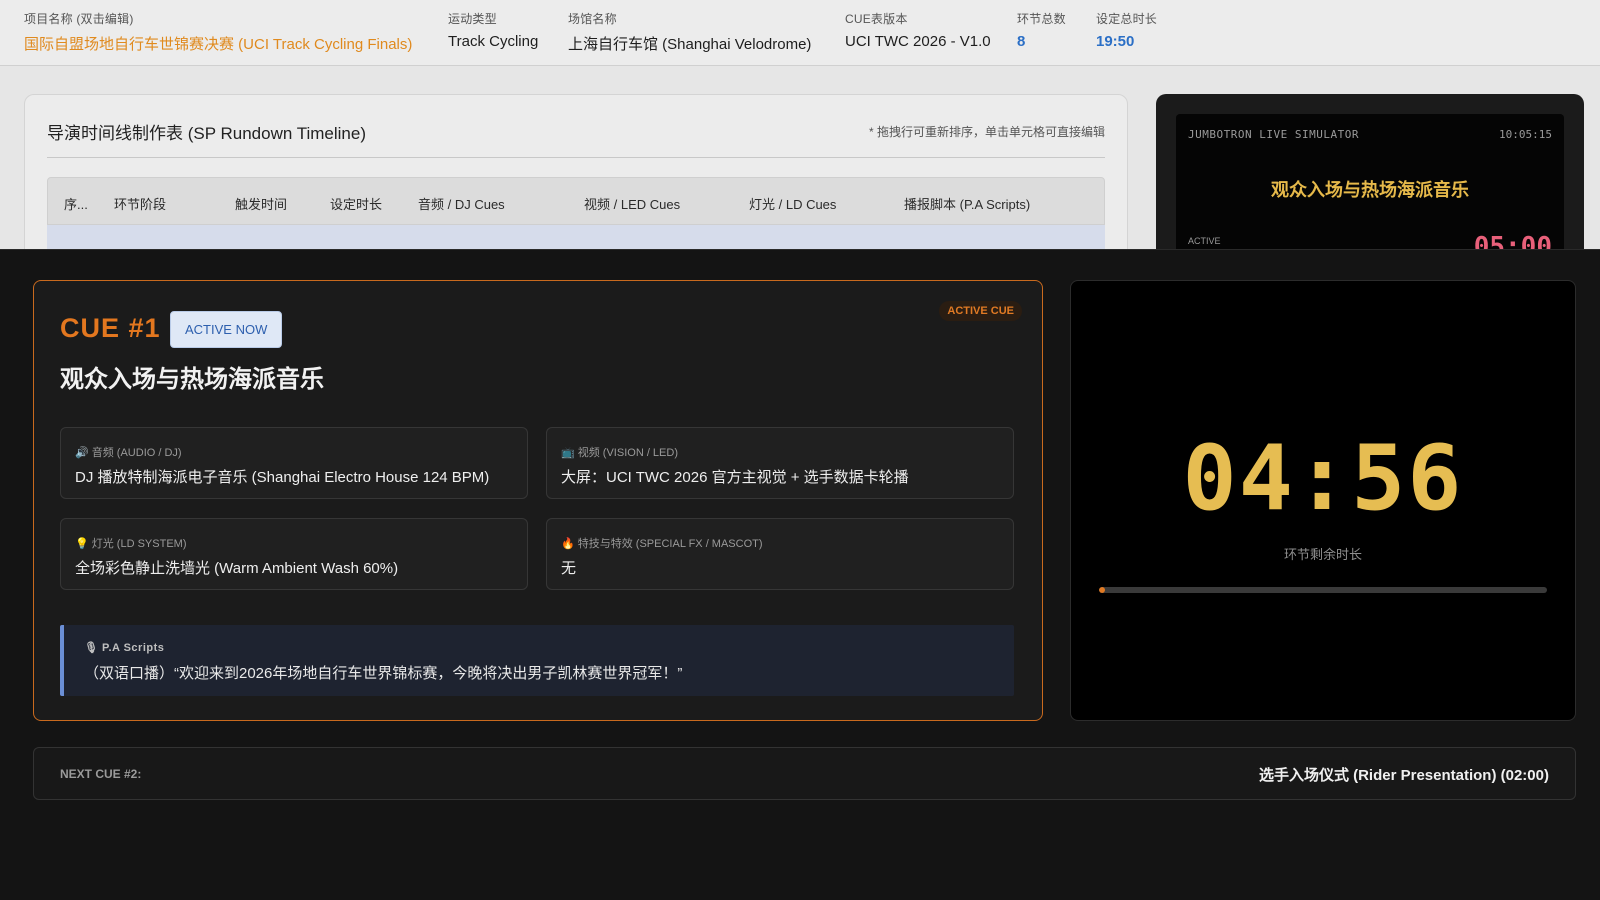 This screenshot has width=1600, height=900. What do you see at coordinates (472, 19) in the screenshot?
I see `sport-label: 运动类型` at bounding box center [472, 19].